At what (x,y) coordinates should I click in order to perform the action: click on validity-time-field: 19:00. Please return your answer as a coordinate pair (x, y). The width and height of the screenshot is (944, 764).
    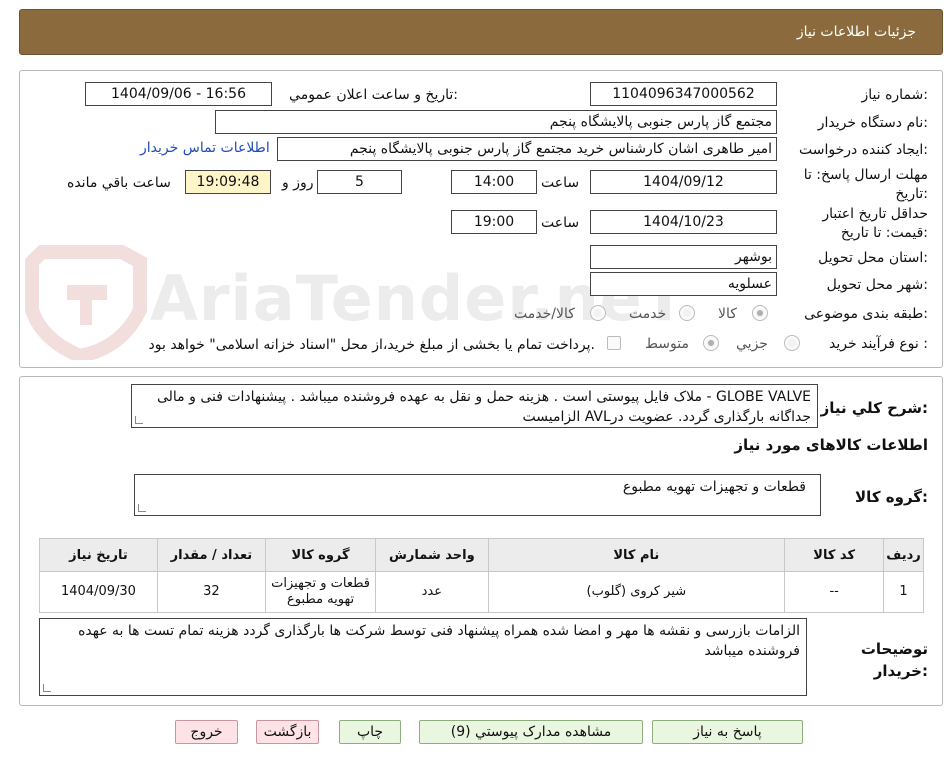
    Looking at the image, I should click on (494, 222).